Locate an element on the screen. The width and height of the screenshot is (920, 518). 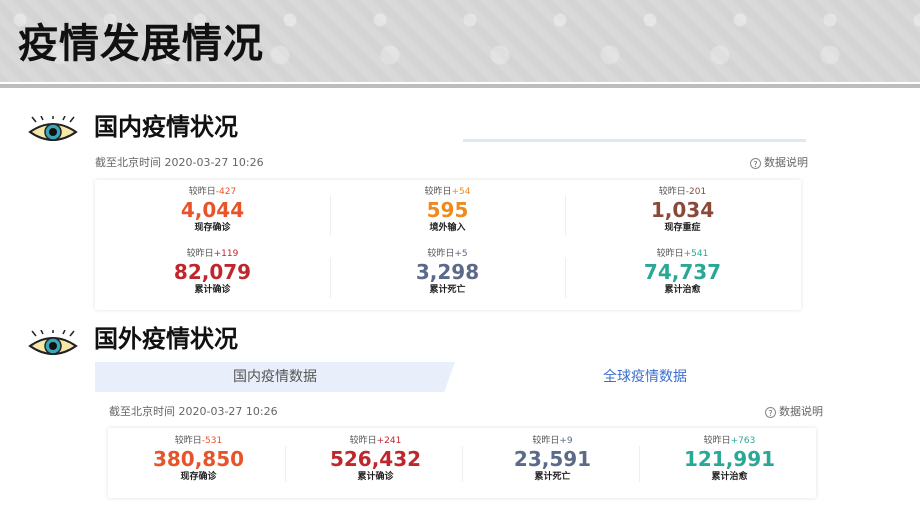
stat-value: 1,034 is located at coordinates (682, 210).